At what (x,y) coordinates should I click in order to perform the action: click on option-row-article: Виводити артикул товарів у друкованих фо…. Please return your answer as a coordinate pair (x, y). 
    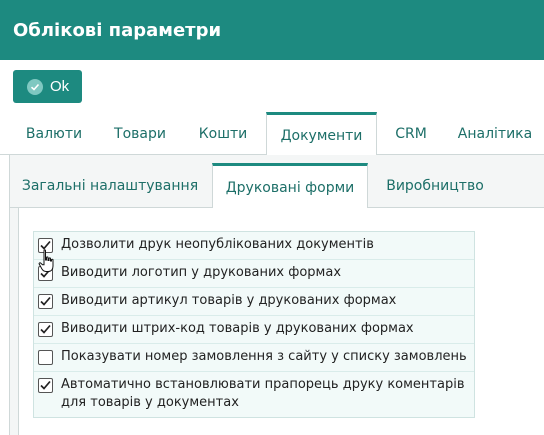
    Looking at the image, I should click on (254, 302).